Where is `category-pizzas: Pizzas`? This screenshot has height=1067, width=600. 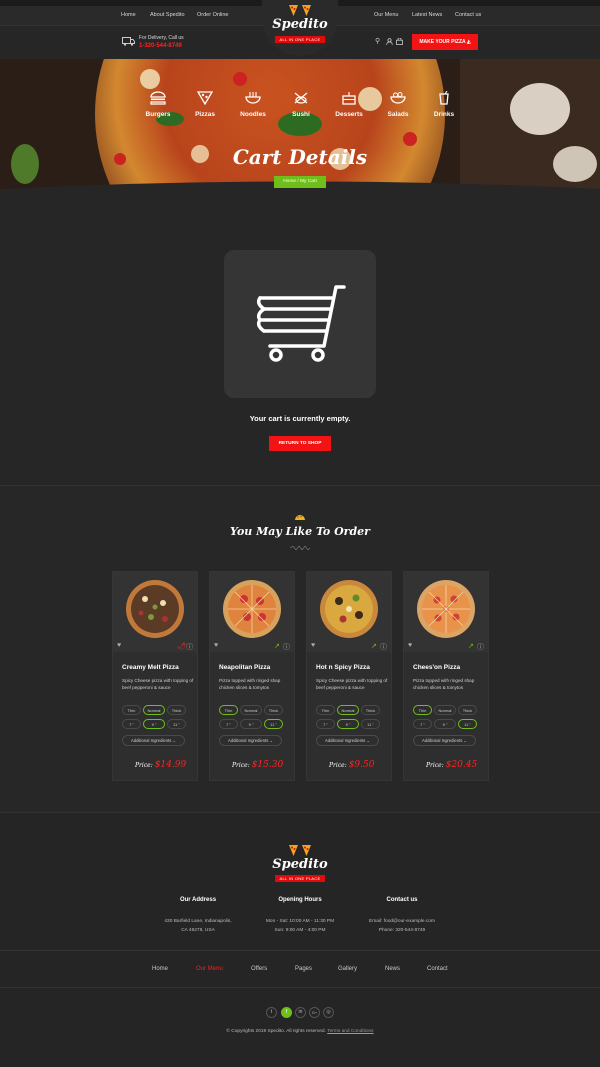 category-pizzas: Pizzas is located at coordinates (205, 104).